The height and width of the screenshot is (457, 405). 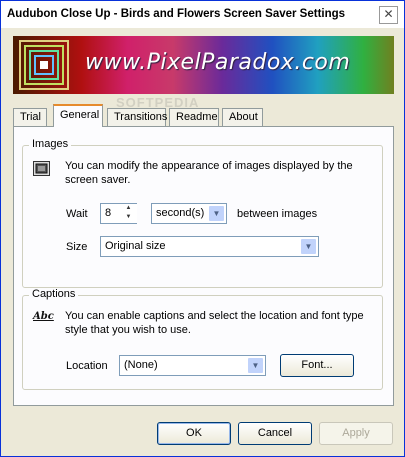 I want to click on apply-button: Apply, so click(x=356, y=433).